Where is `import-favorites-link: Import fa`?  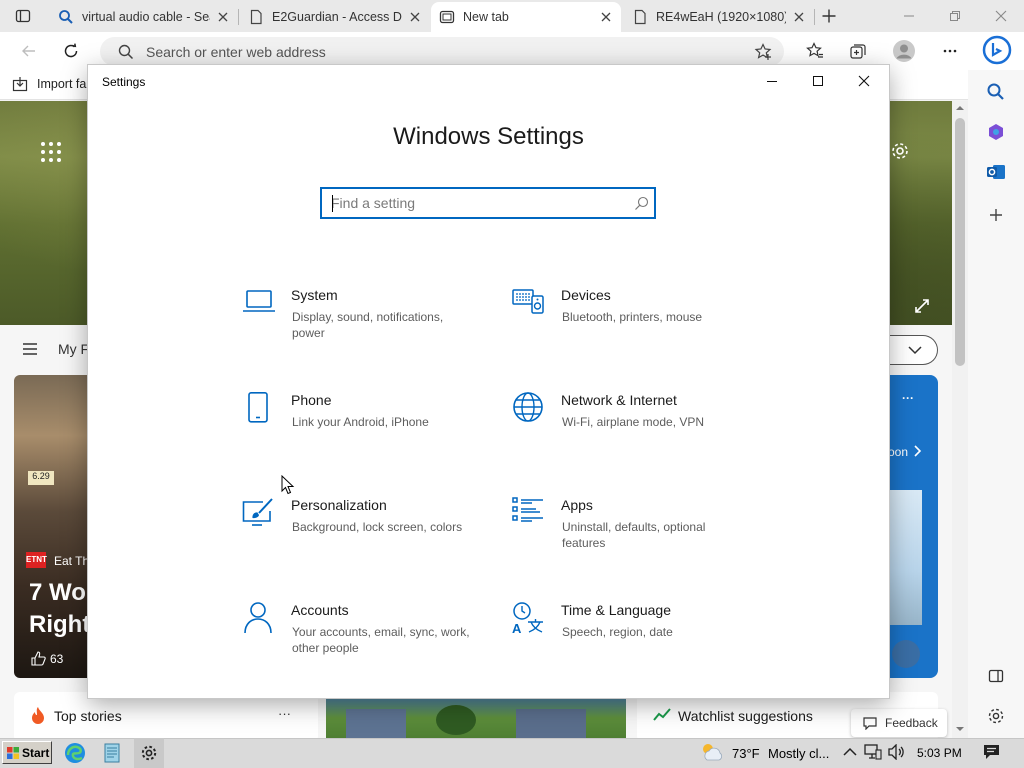 import-favorites-link: Import fa is located at coordinates (49, 84).